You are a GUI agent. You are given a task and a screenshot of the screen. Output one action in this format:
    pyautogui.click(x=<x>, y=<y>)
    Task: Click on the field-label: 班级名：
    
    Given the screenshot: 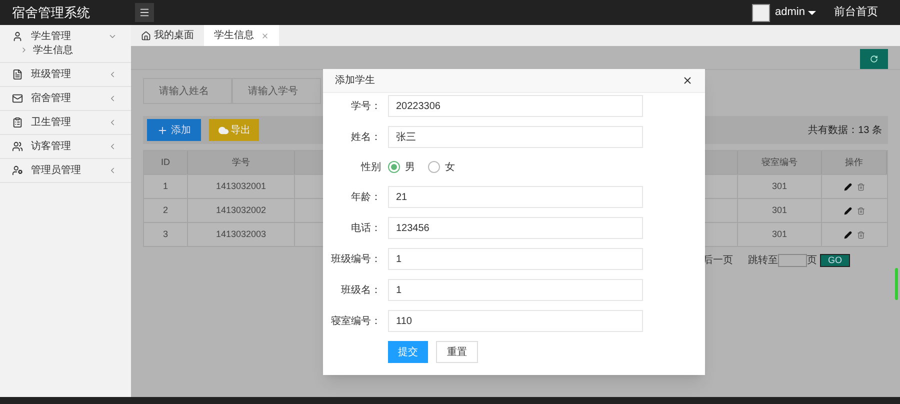 What is the action you would take?
    pyautogui.click(x=360, y=291)
    